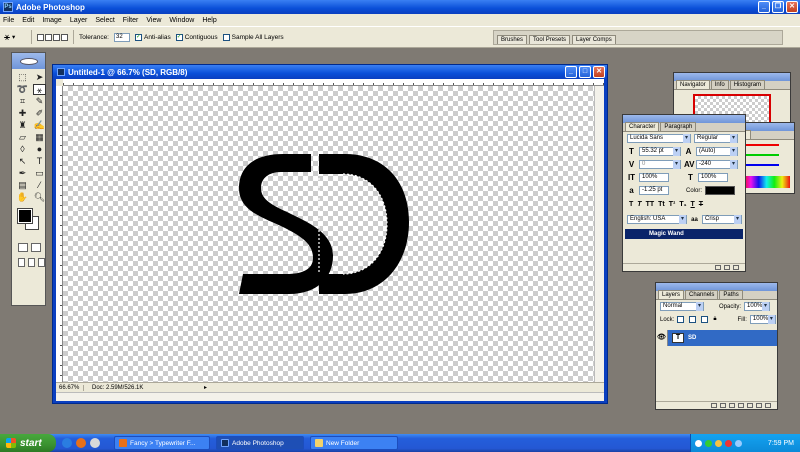  Describe the element at coordinates (762, 165) in the screenshot. I see `blue-slider` at that location.